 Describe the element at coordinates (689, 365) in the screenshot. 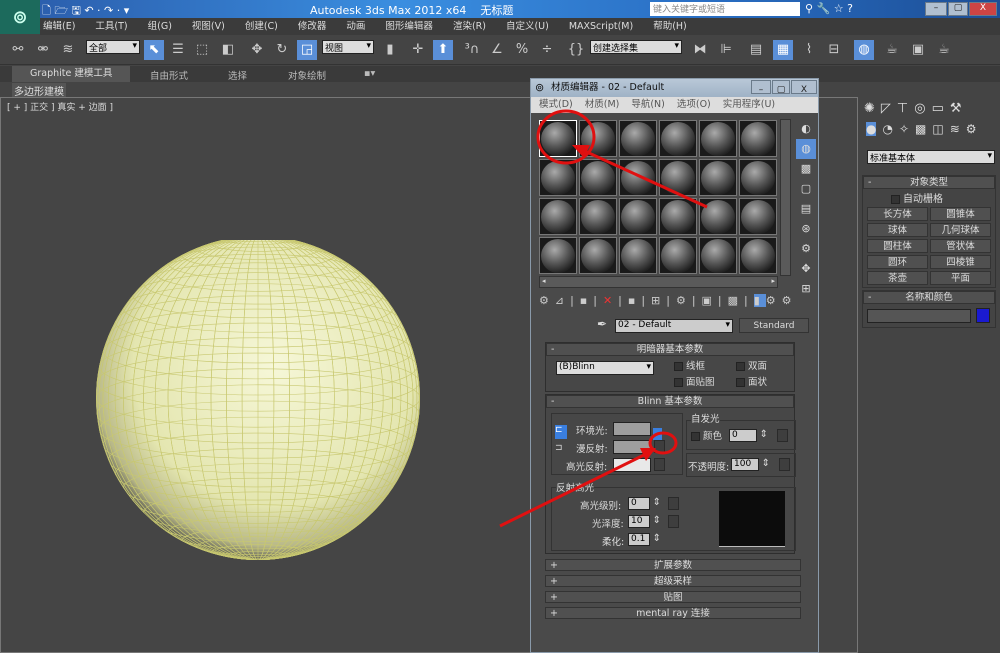

I see `wire-checkbox: 线框` at that location.